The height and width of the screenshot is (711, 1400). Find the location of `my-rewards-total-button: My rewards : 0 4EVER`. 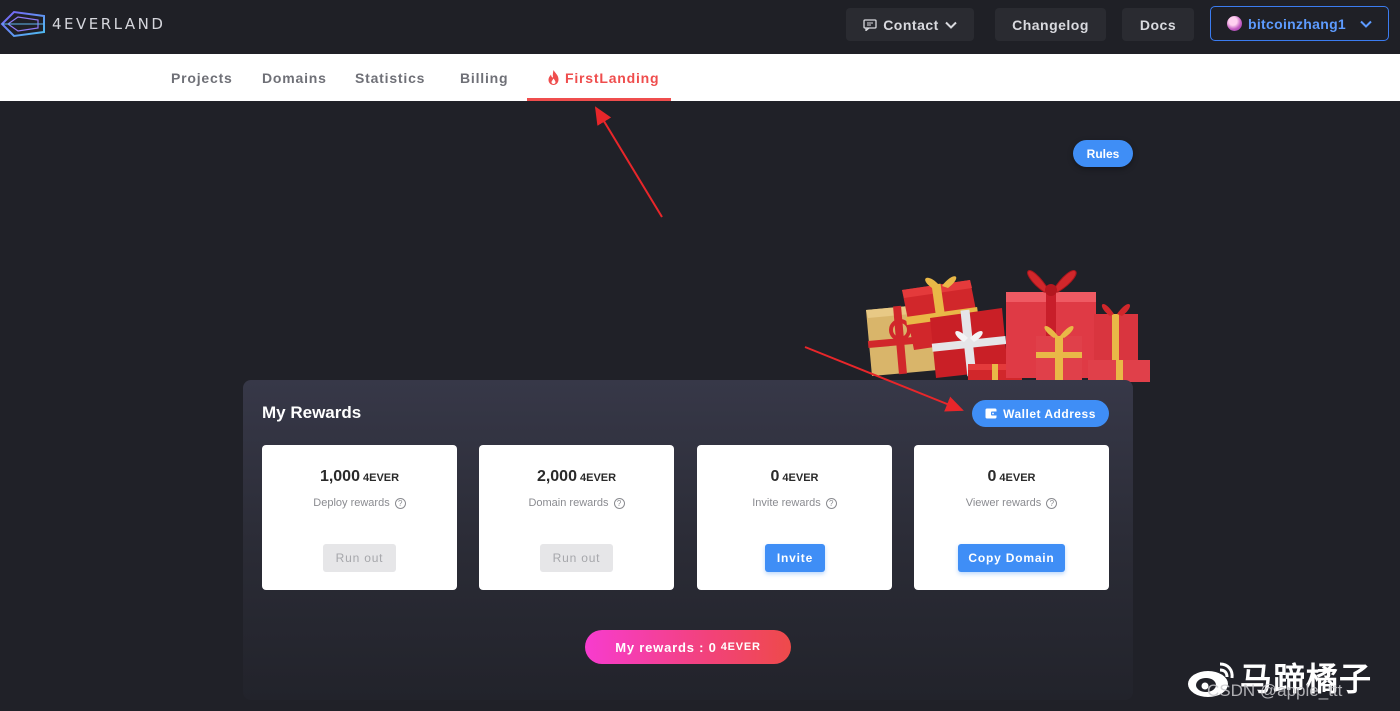

my-rewards-total-button: My rewards : 0 4EVER is located at coordinates (688, 647).